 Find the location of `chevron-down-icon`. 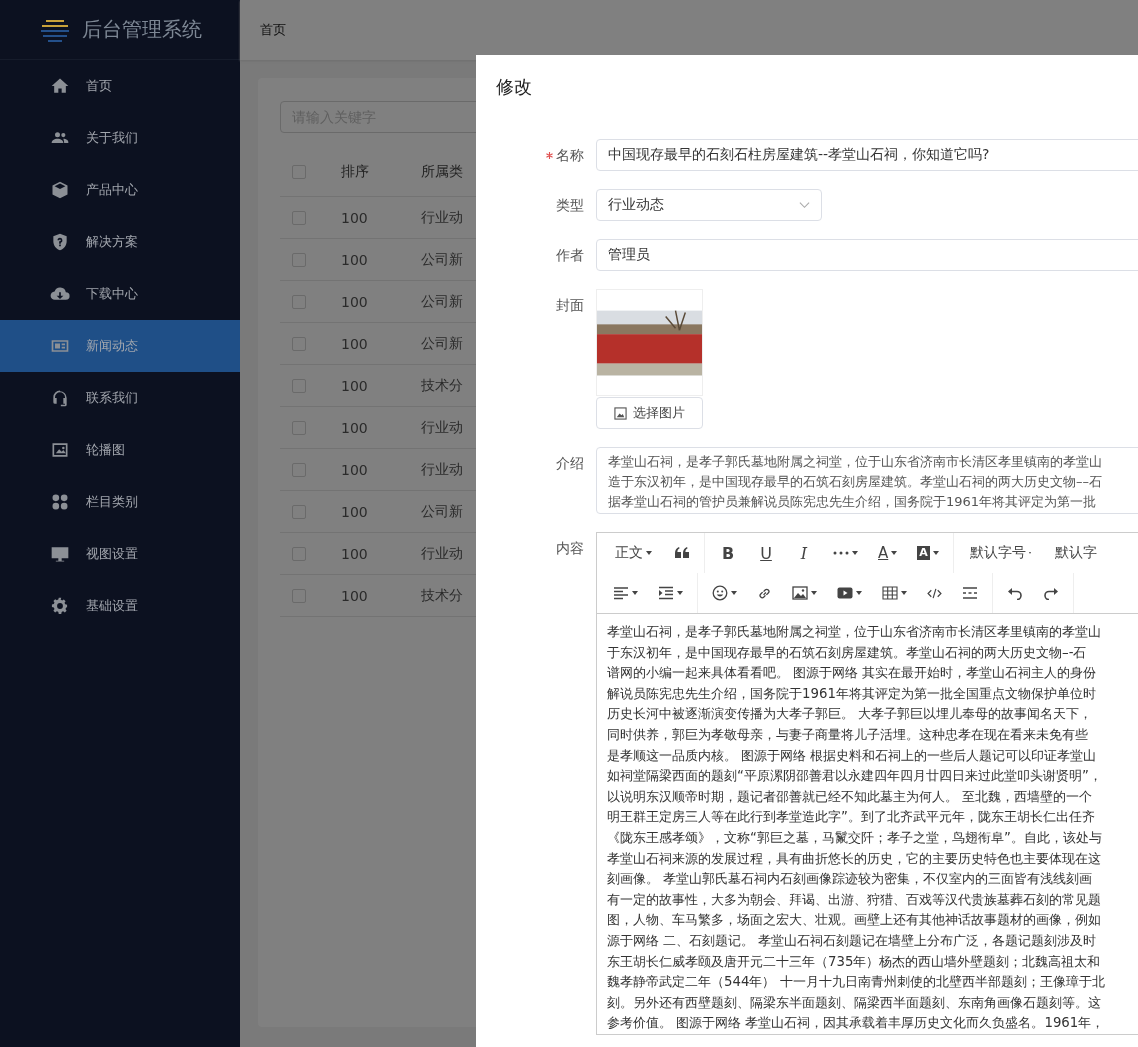

chevron-down-icon is located at coordinates (804, 205).